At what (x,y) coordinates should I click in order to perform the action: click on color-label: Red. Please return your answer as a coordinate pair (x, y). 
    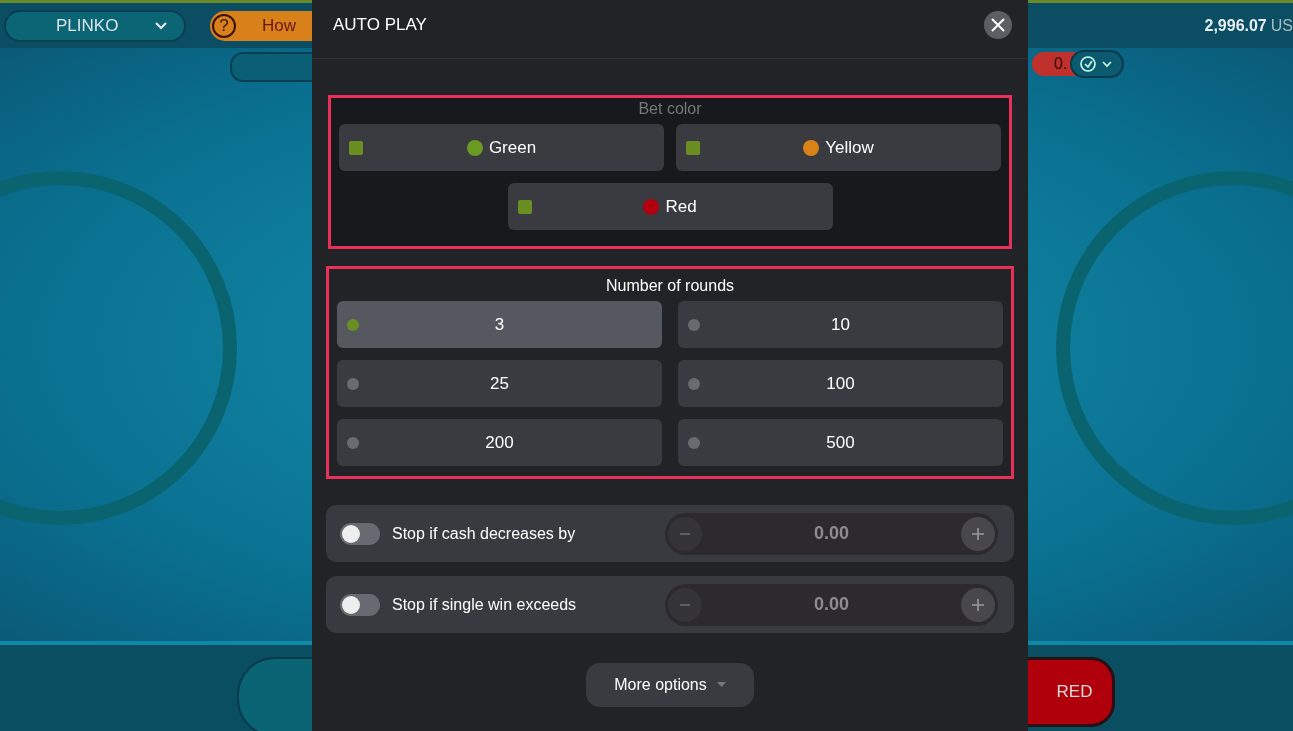
    Looking at the image, I should click on (681, 206).